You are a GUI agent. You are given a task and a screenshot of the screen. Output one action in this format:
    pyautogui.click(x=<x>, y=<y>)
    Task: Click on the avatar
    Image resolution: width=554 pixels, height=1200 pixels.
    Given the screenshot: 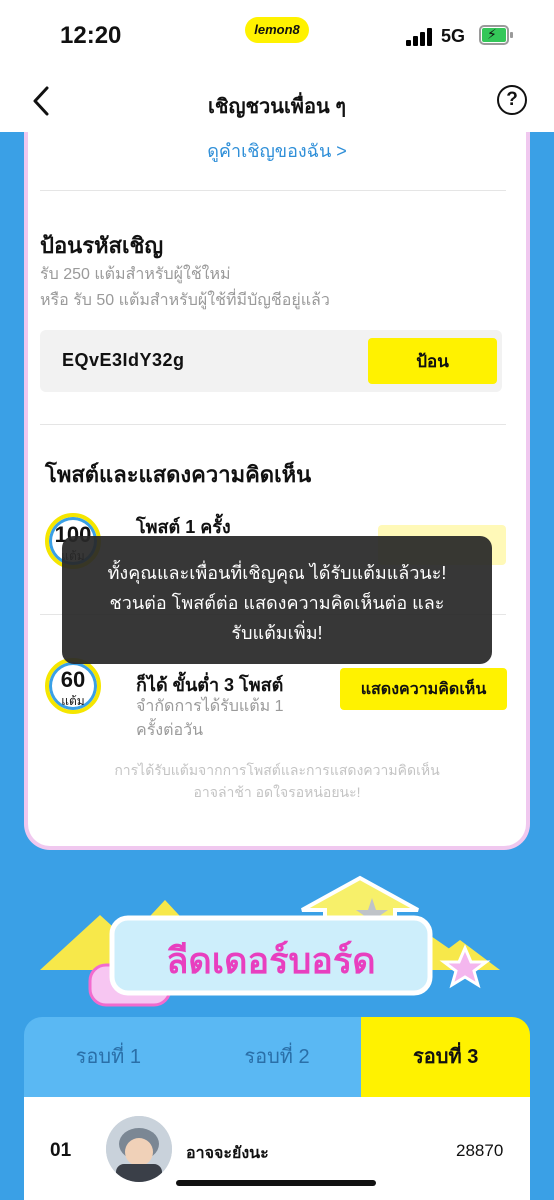 What is the action you would take?
    pyautogui.click(x=139, y=1149)
    